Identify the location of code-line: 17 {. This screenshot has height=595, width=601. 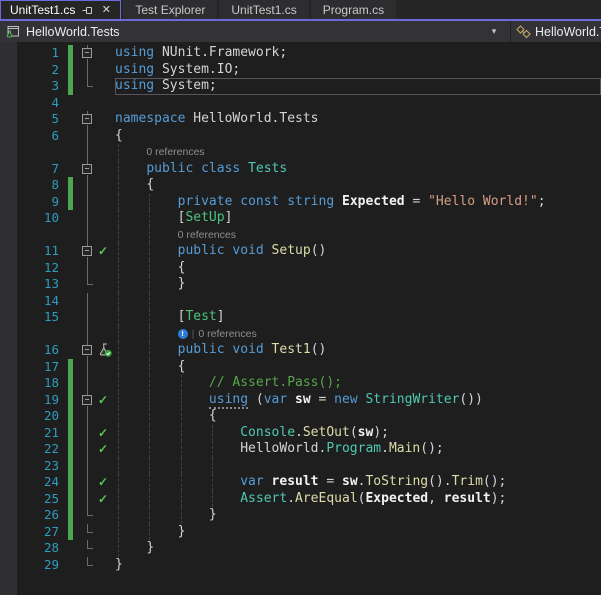
(300, 367).